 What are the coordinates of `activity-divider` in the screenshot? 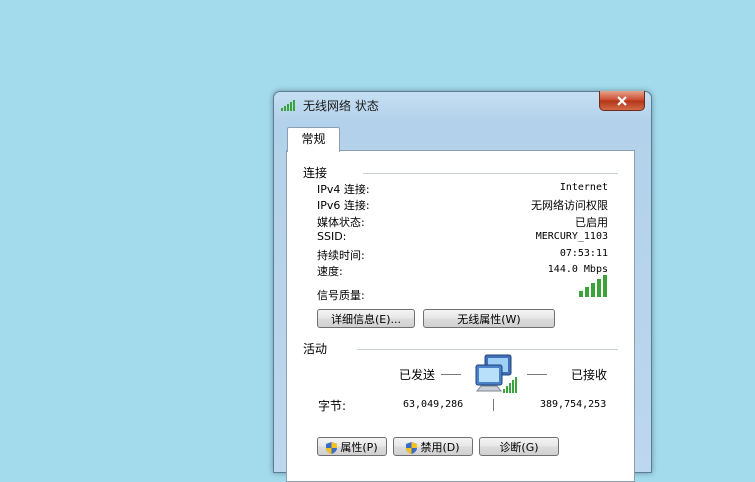 It's located at (487, 349).